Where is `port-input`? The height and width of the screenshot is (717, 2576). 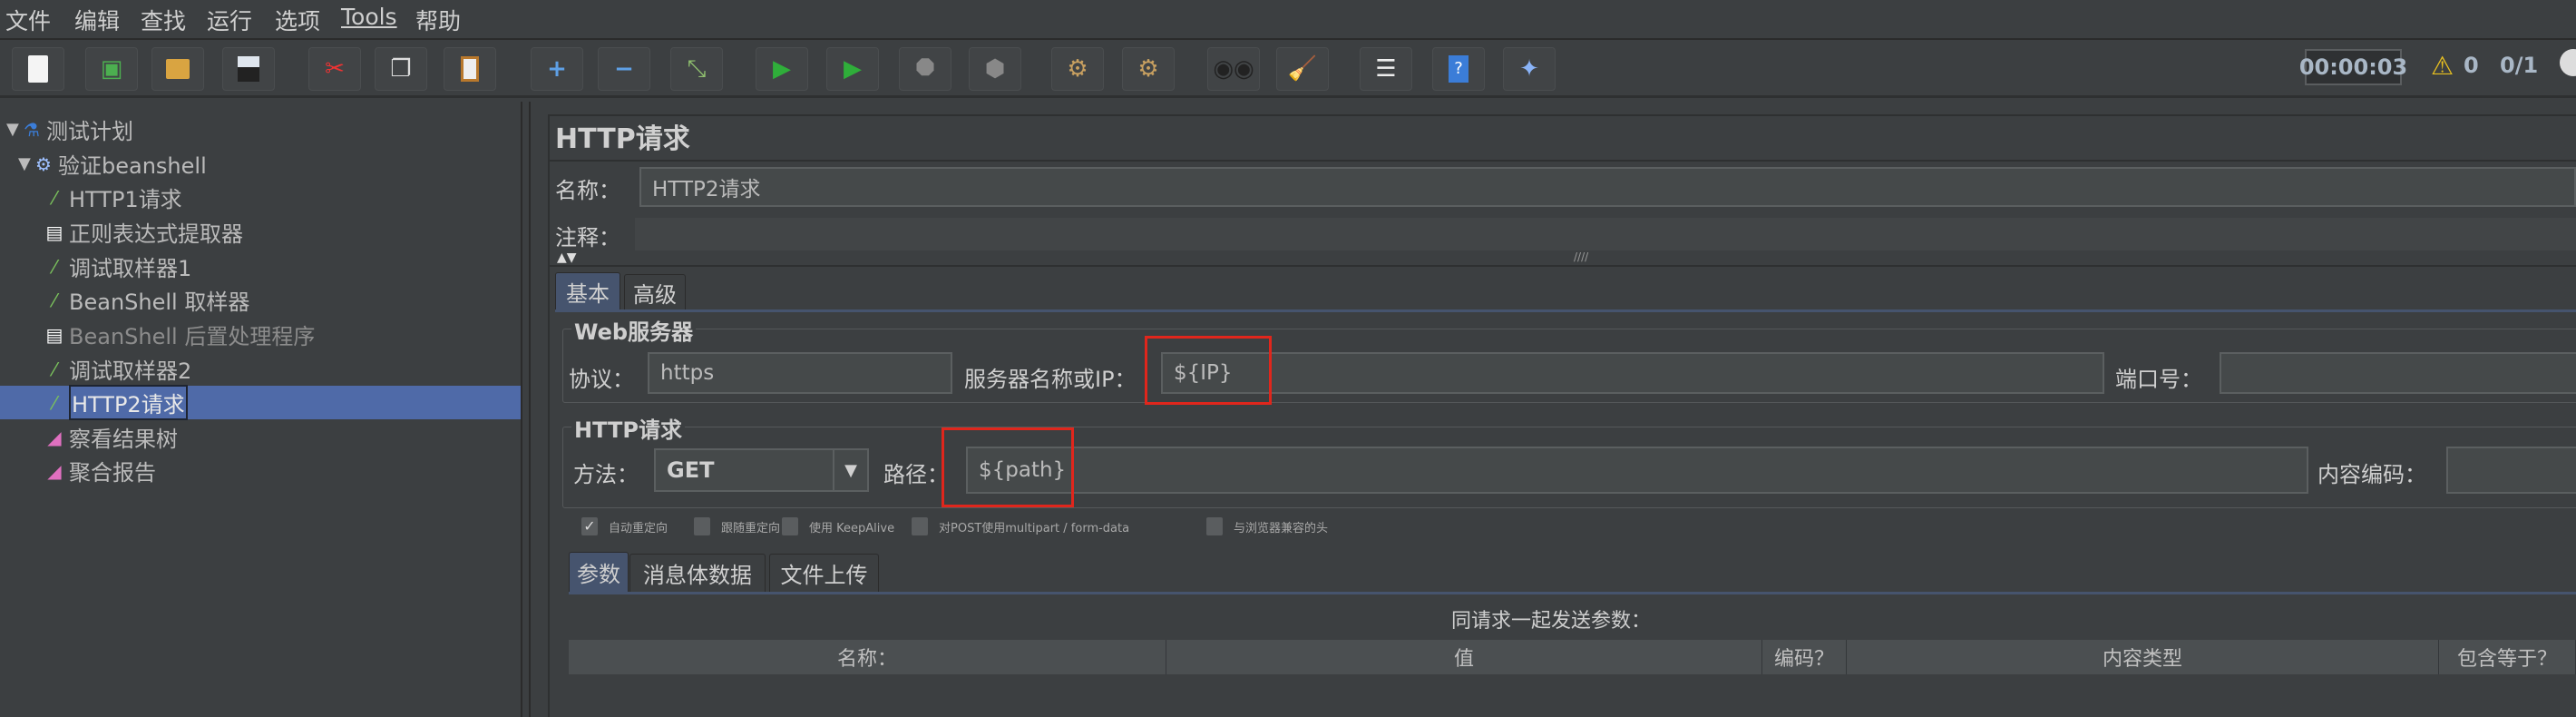 port-input is located at coordinates (2398, 373).